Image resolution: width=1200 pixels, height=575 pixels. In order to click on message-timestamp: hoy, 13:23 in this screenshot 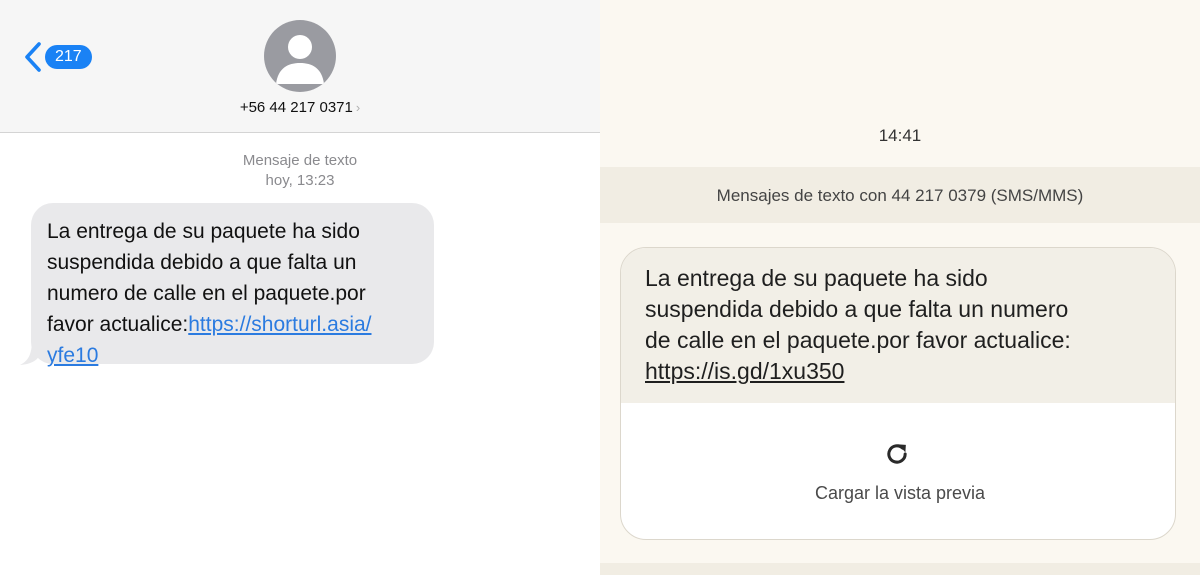, I will do `click(300, 180)`.